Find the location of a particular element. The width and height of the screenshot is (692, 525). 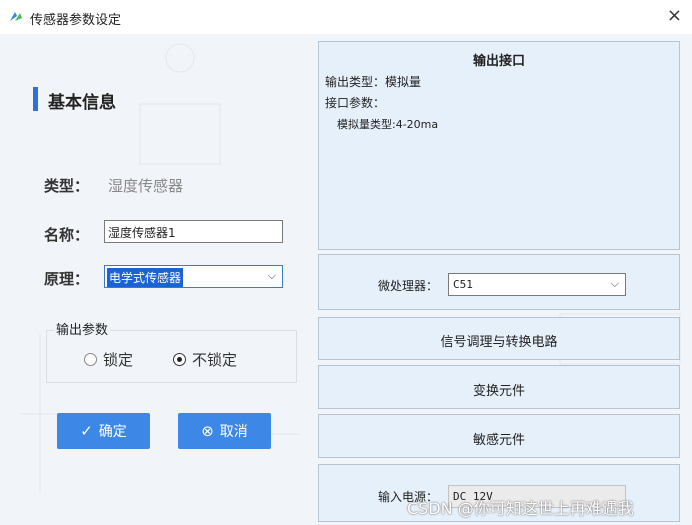

sensing-element-label: 敏感元件 is located at coordinates (498, 440).